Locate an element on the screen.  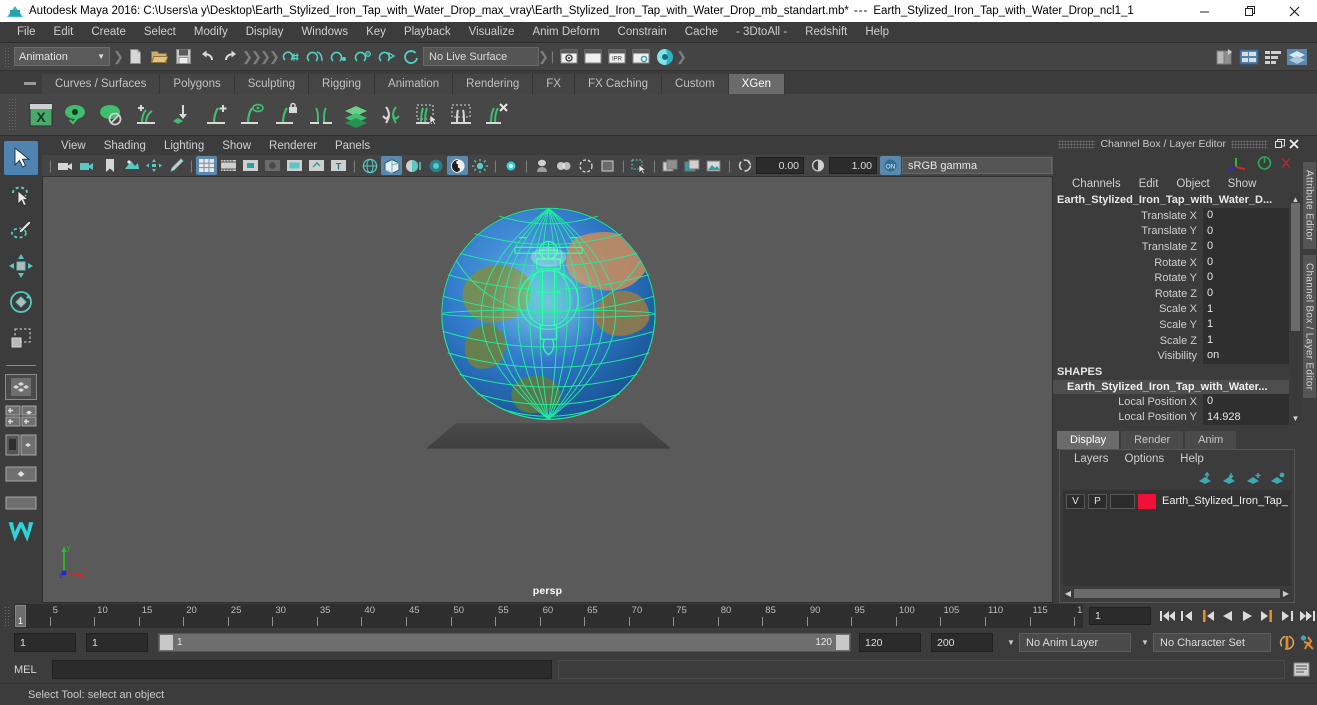
exposure-icon is located at coordinates (744, 165).